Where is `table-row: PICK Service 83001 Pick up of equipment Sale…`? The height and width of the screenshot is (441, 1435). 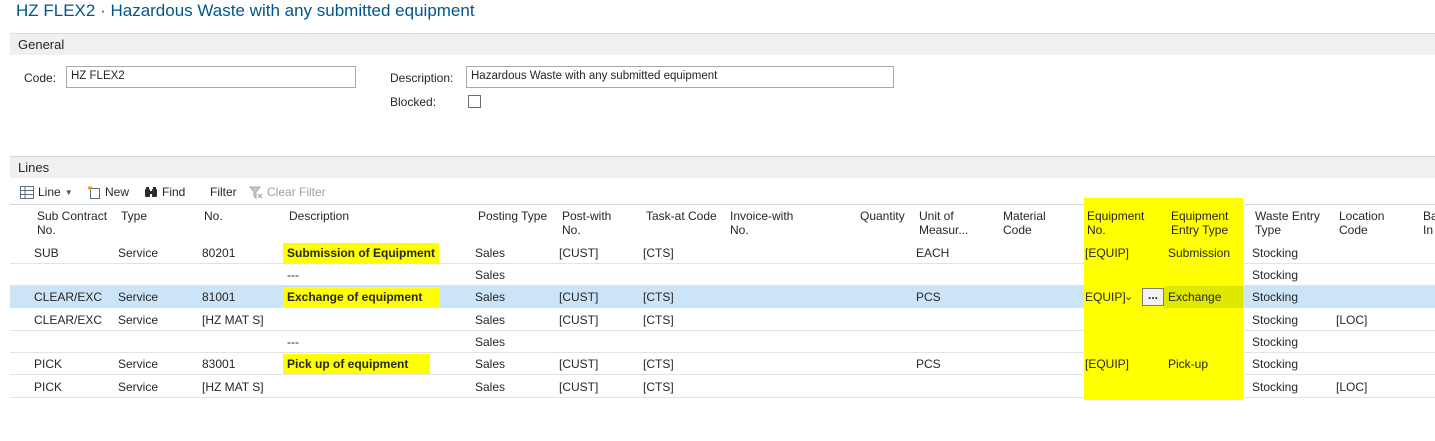
table-row: PICK Service 83001 Pick up of equipment Sale… is located at coordinates (722, 364).